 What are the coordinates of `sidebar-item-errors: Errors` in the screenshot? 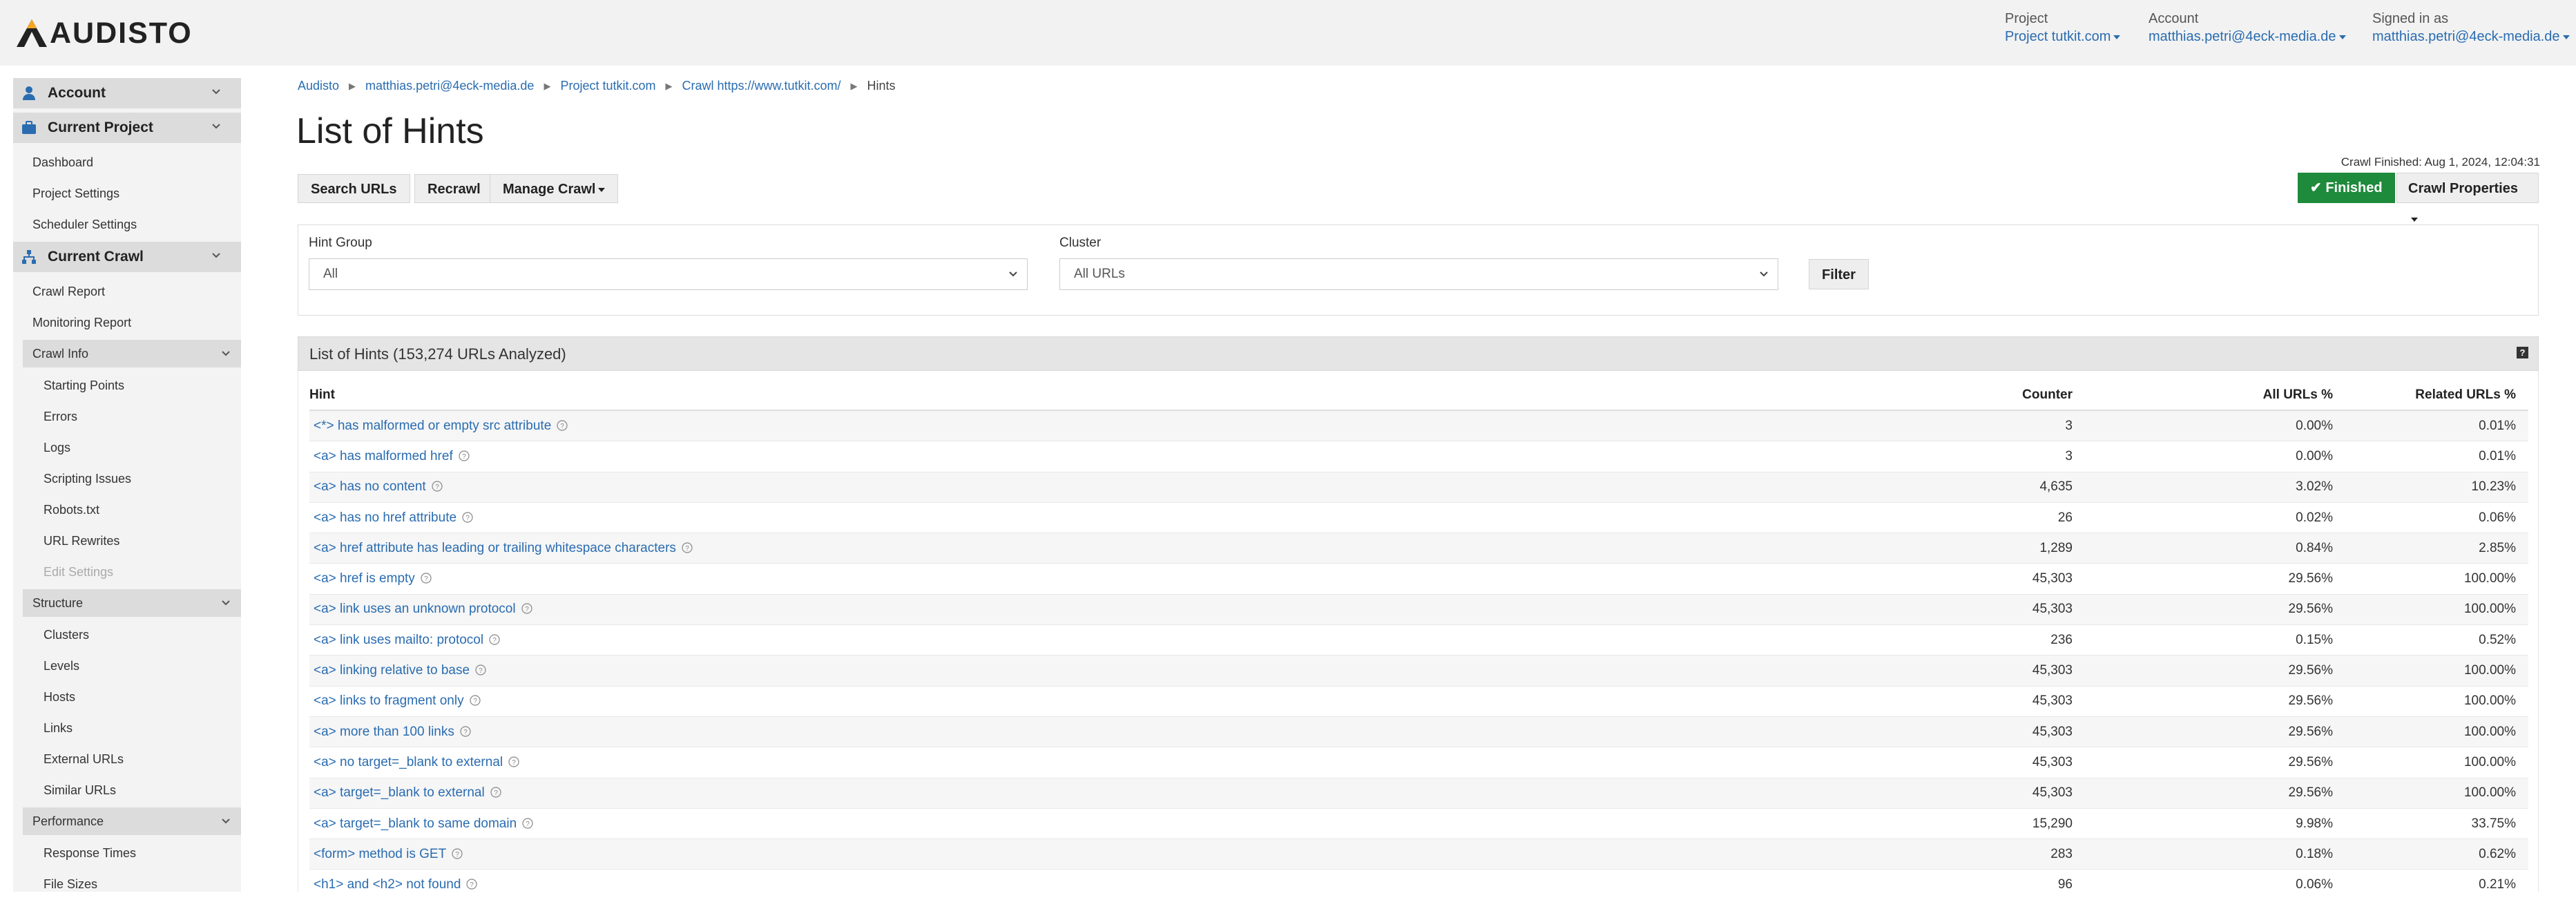 It's located at (127, 417).